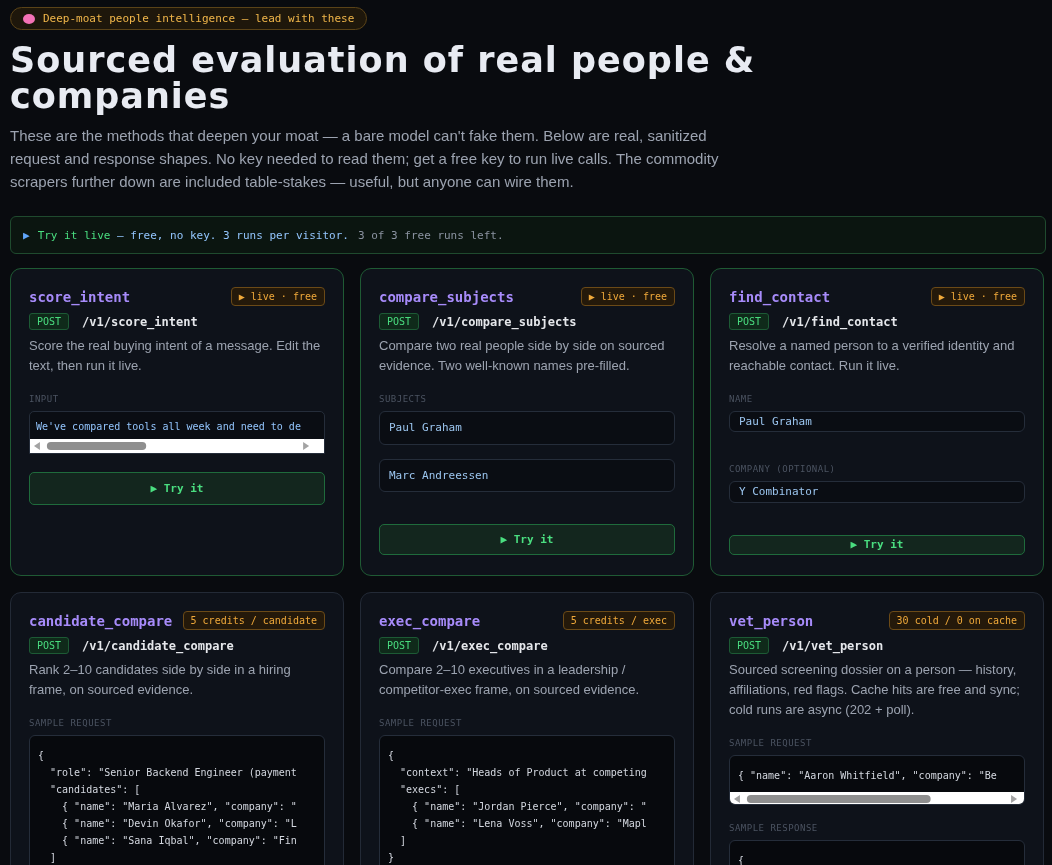 This screenshot has width=1052, height=865. What do you see at coordinates (741, 859) in the screenshot?
I see `code-text: {` at bounding box center [741, 859].